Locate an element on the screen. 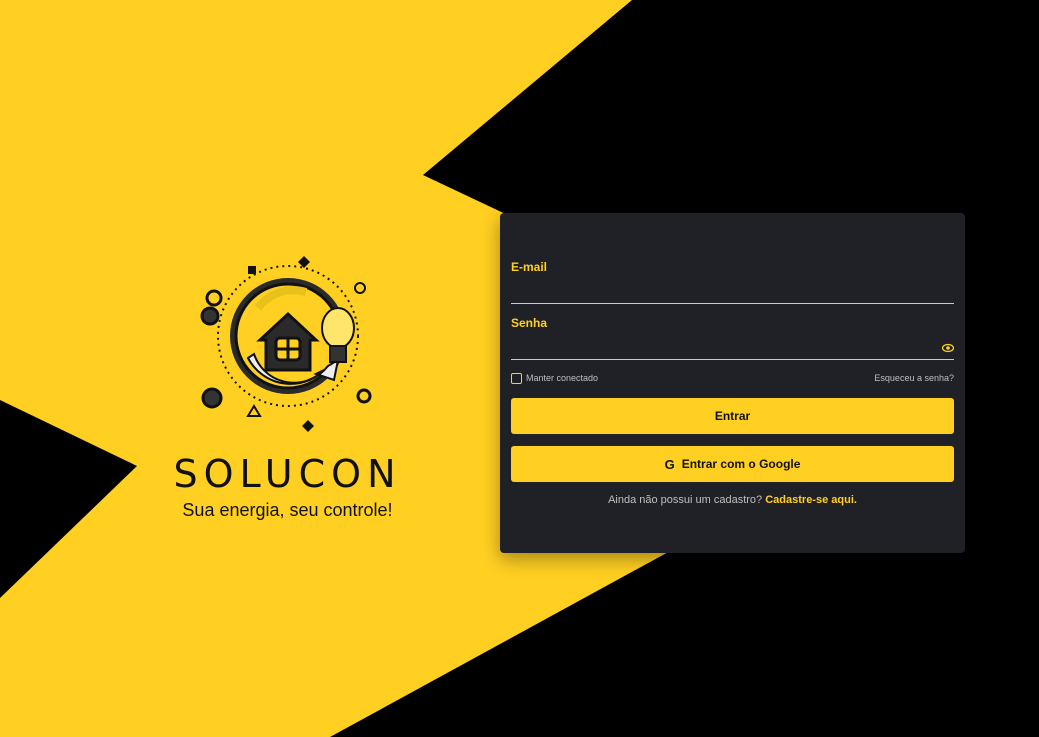 The height and width of the screenshot is (737, 1039). google-login-label: Entrar com o Google is located at coordinates (741, 464).